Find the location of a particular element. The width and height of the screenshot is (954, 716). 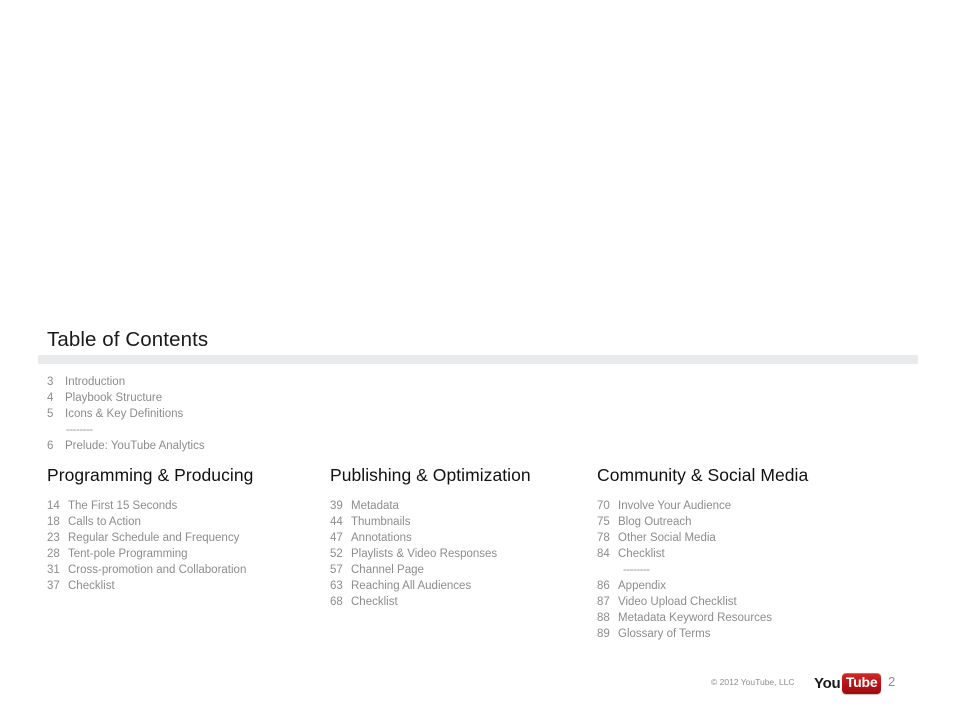

toc-community-entry: 78 Other Social Media is located at coordinates (757, 538).